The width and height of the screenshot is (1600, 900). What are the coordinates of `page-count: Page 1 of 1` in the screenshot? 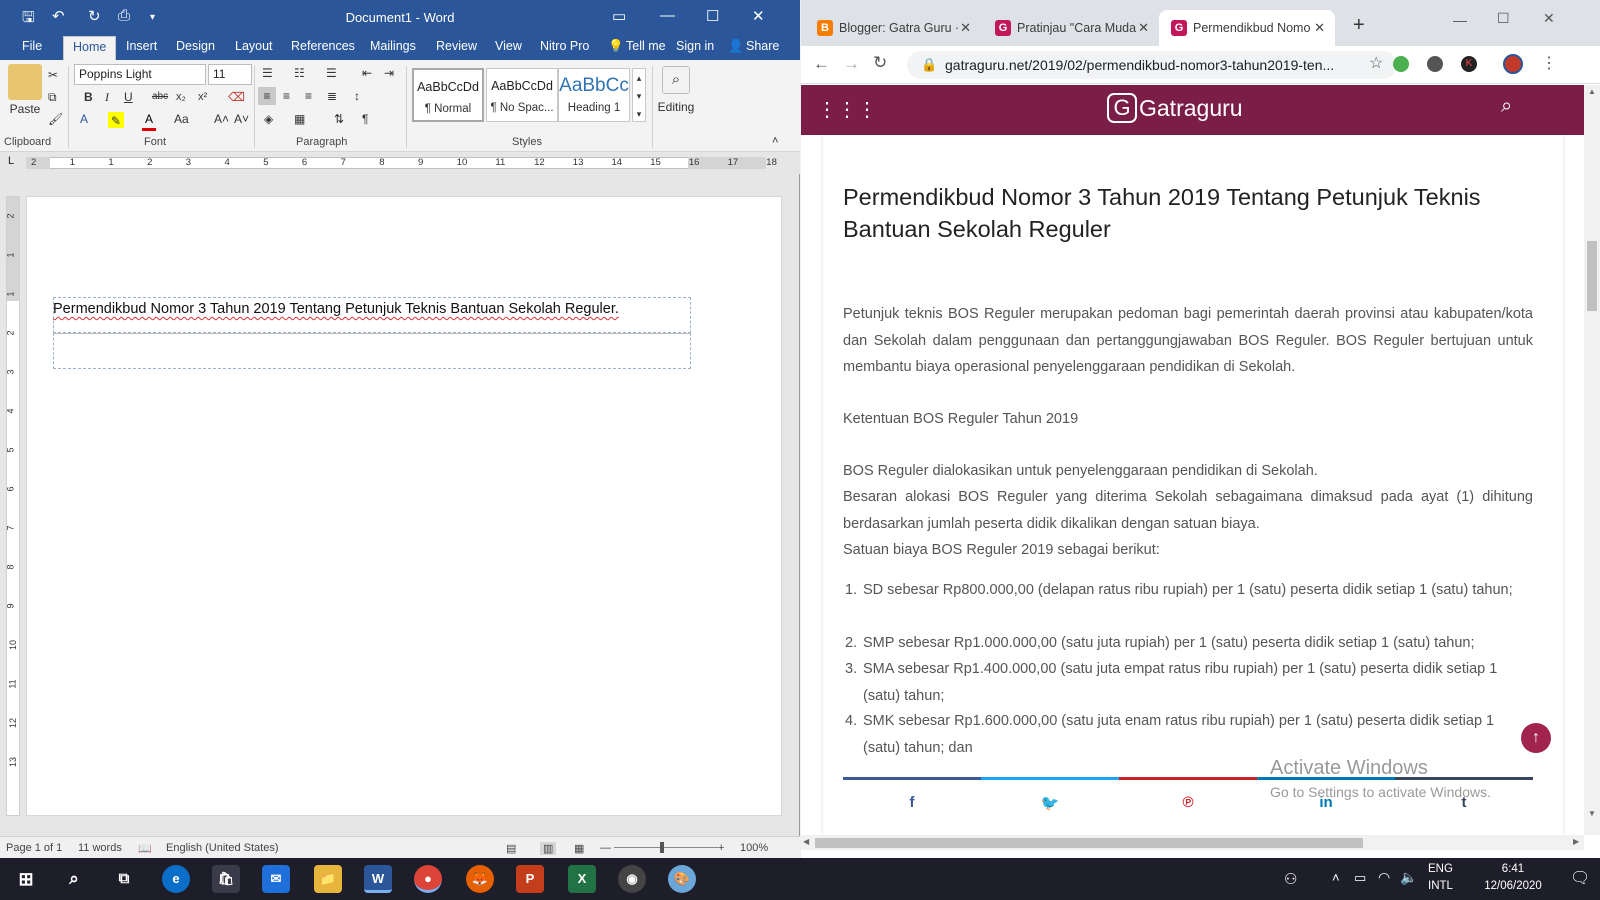 It's located at (34, 848).